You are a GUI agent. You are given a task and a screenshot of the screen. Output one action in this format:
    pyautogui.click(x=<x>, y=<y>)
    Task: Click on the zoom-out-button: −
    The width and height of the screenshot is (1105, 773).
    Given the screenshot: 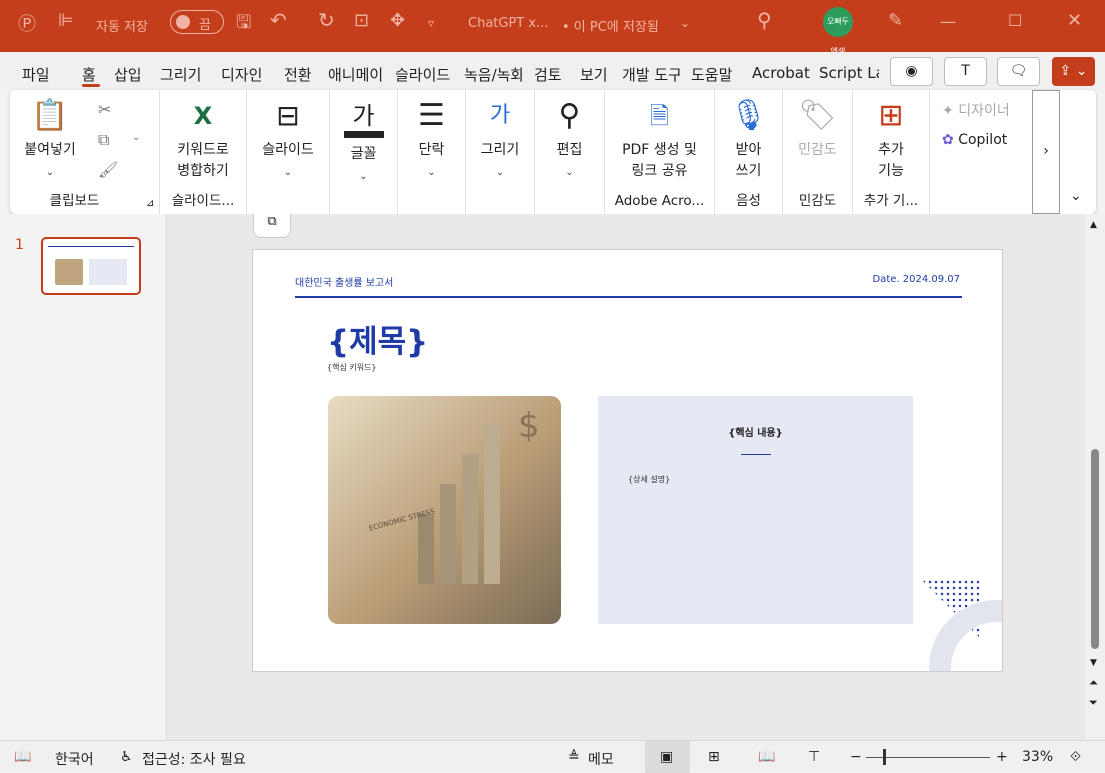 What is the action you would take?
    pyautogui.click(x=856, y=757)
    